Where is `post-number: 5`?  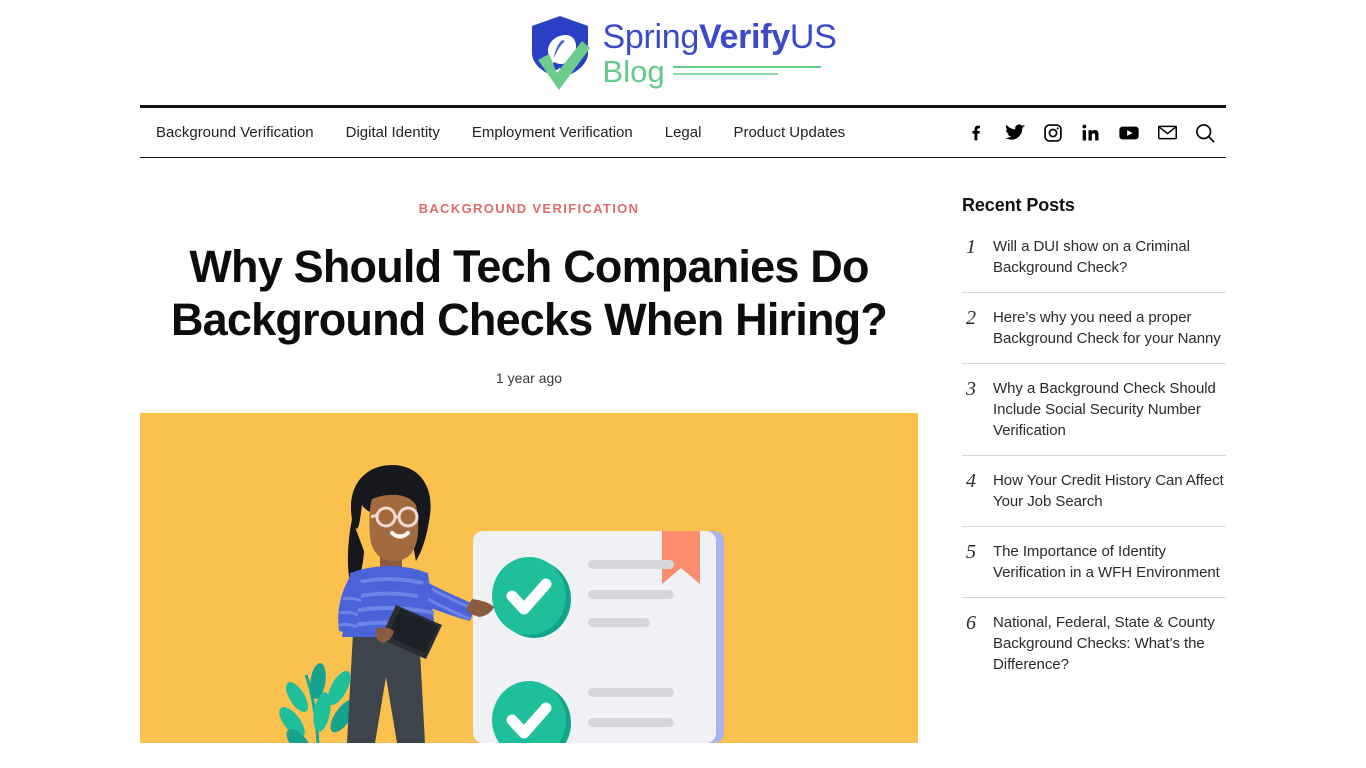 post-number: 5 is located at coordinates (971, 552).